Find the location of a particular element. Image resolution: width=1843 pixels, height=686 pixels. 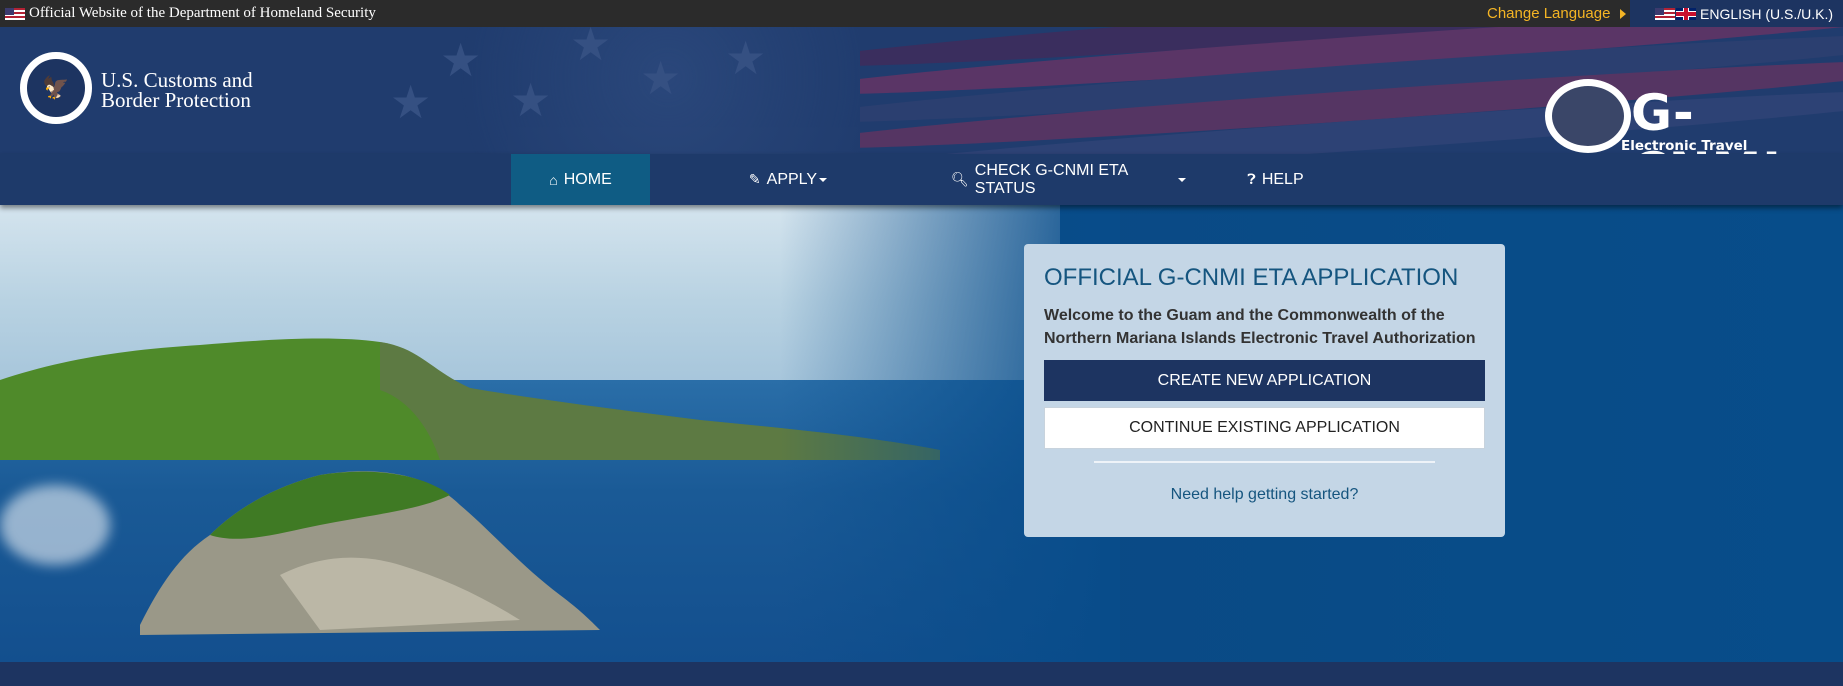

question-circle-icon: ❓︎ is located at coordinates (1251, 179).